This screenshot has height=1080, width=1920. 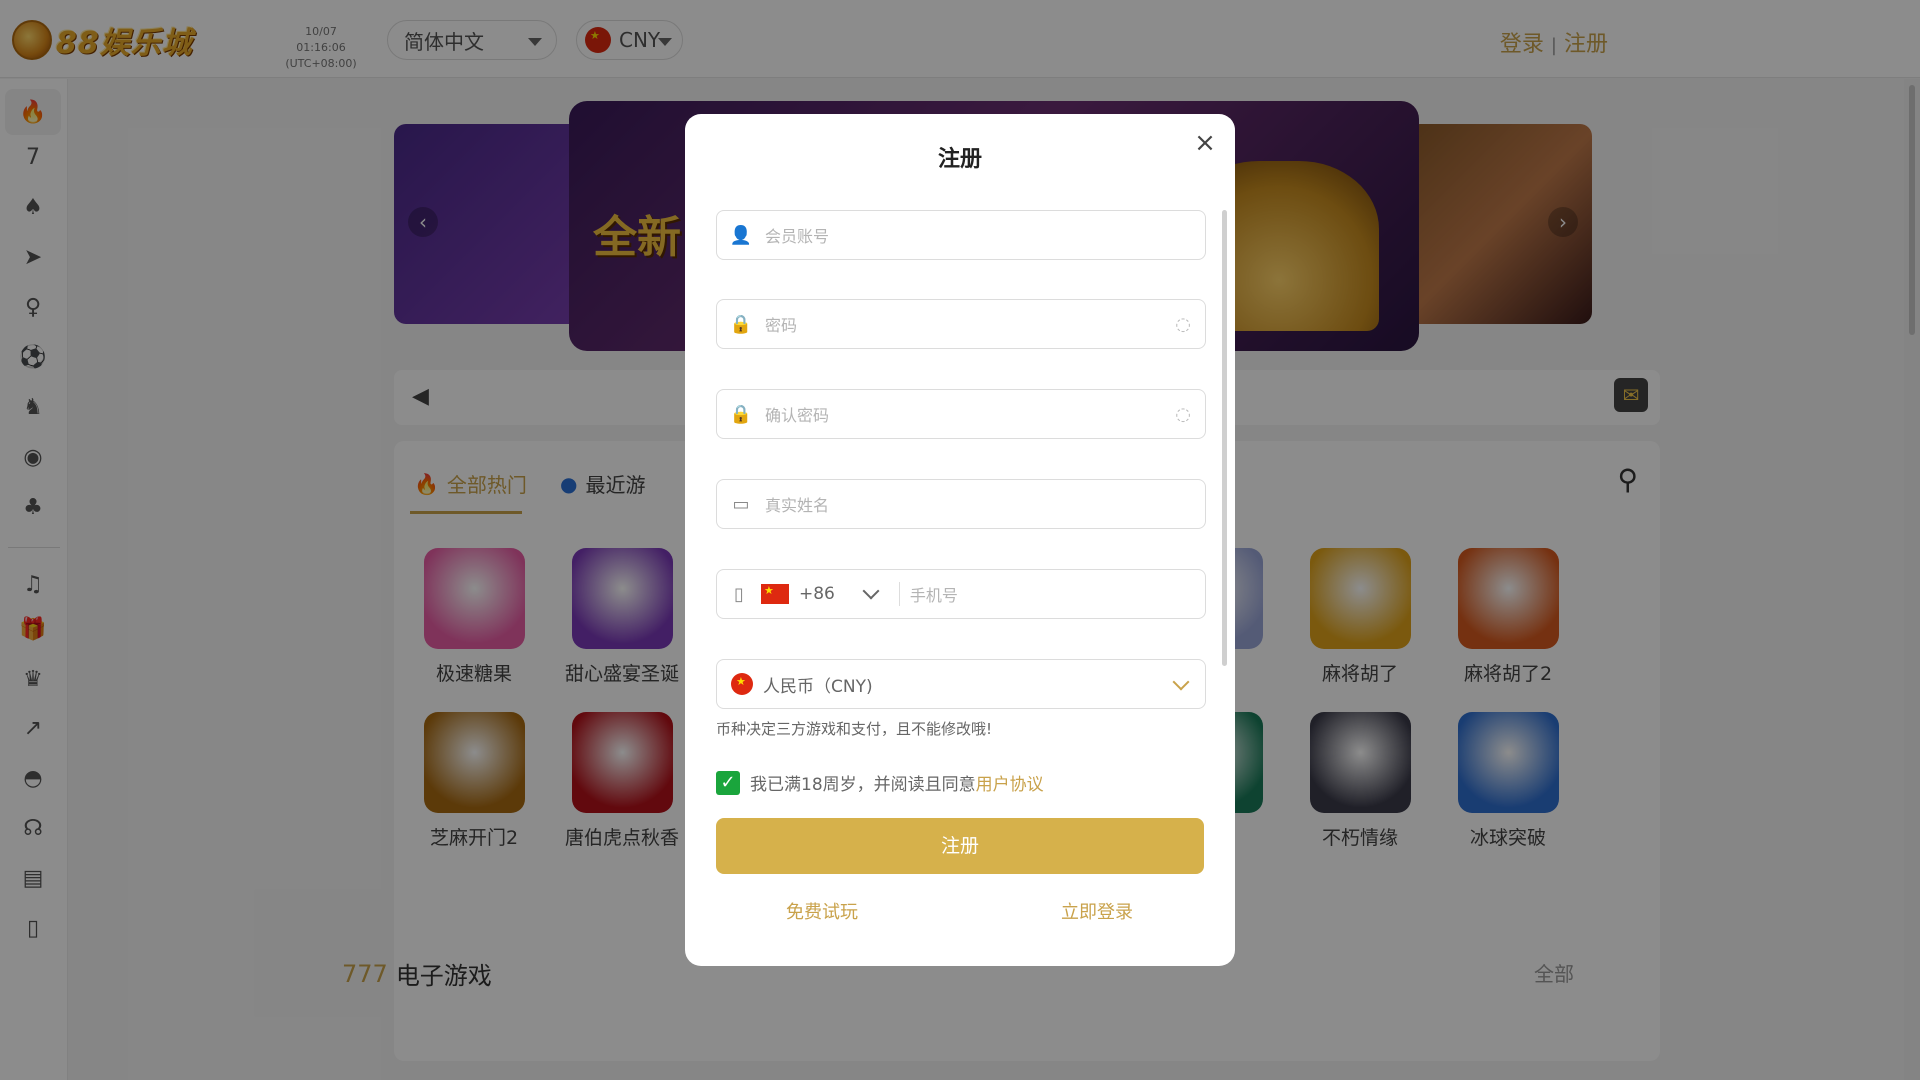 What do you see at coordinates (961, 324) in the screenshot?
I see `password-field: 🔒 密码 ◌` at bounding box center [961, 324].